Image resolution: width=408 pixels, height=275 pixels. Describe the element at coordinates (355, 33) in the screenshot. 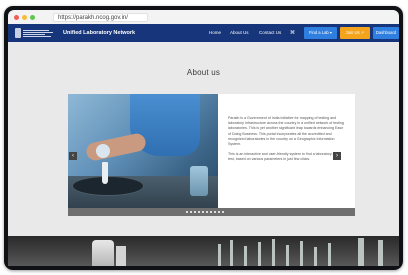

I see `join-us-button: Join Us ↗` at that location.